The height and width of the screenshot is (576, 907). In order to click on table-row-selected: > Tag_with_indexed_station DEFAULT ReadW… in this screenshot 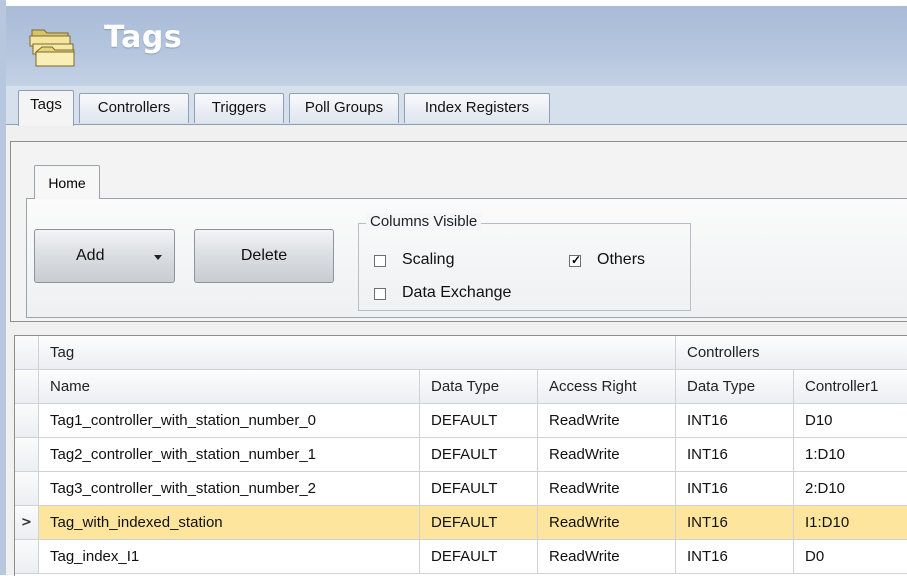, I will do `click(461, 523)`.